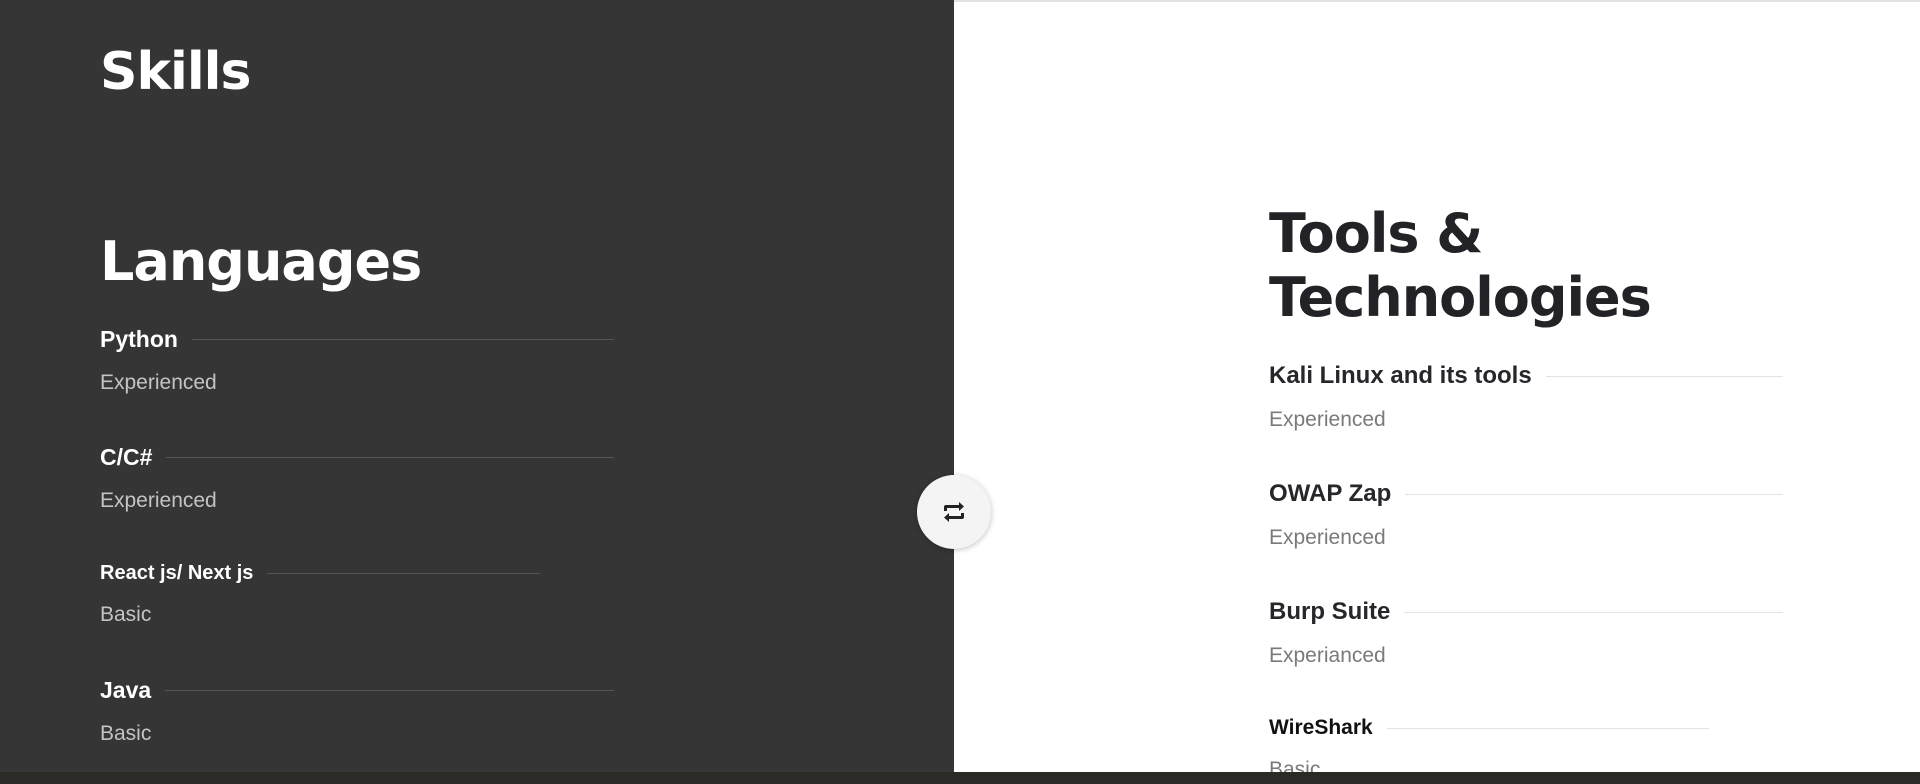 Image resolution: width=1920 pixels, height=784 pixels. I want to click on skill-name: React js/ Next js, so click(177, 573).